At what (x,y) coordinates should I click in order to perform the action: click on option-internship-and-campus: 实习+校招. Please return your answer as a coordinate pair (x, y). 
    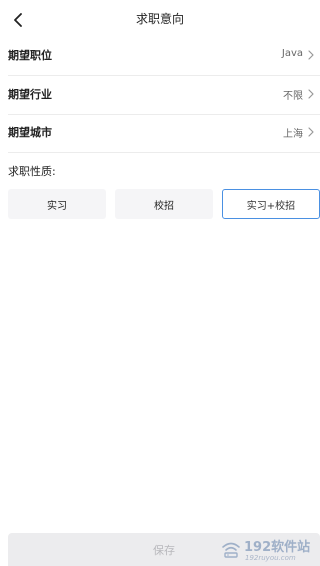
    Looking at the image, I should click on (271, 204).